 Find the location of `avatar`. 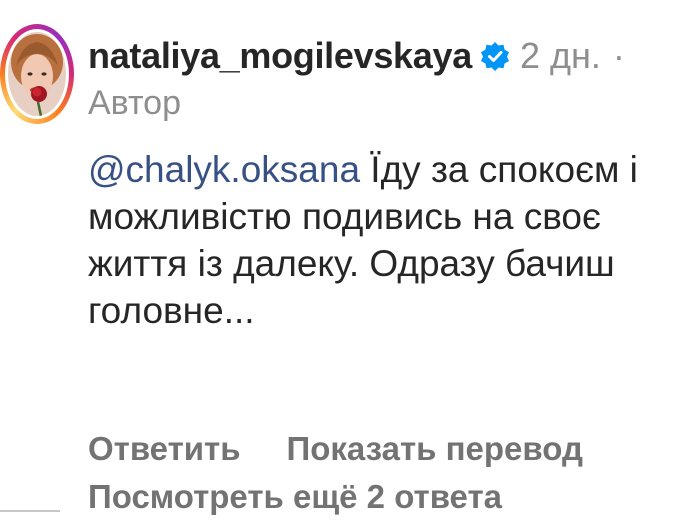

avatar is located at coordinates (37, 74).